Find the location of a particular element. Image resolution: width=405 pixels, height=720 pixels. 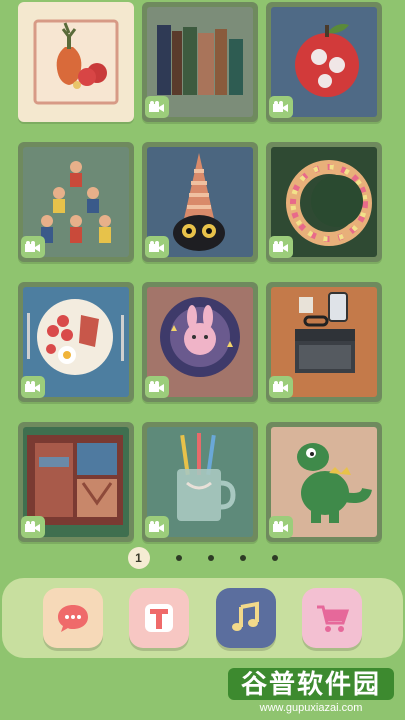

site-watermark: 谷普软件园 www.gupuxiazai.com is located at coordinates (311, 694).